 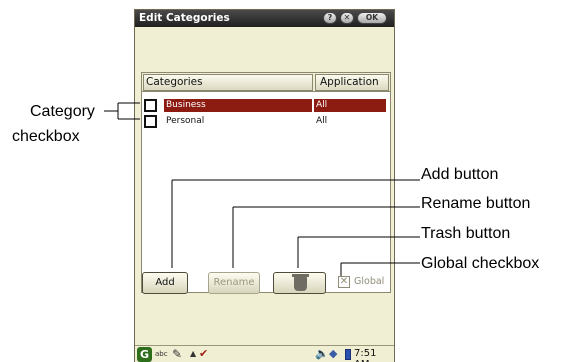 I want to click on checkmark-icon: ✔, so click(x=203, y=353).